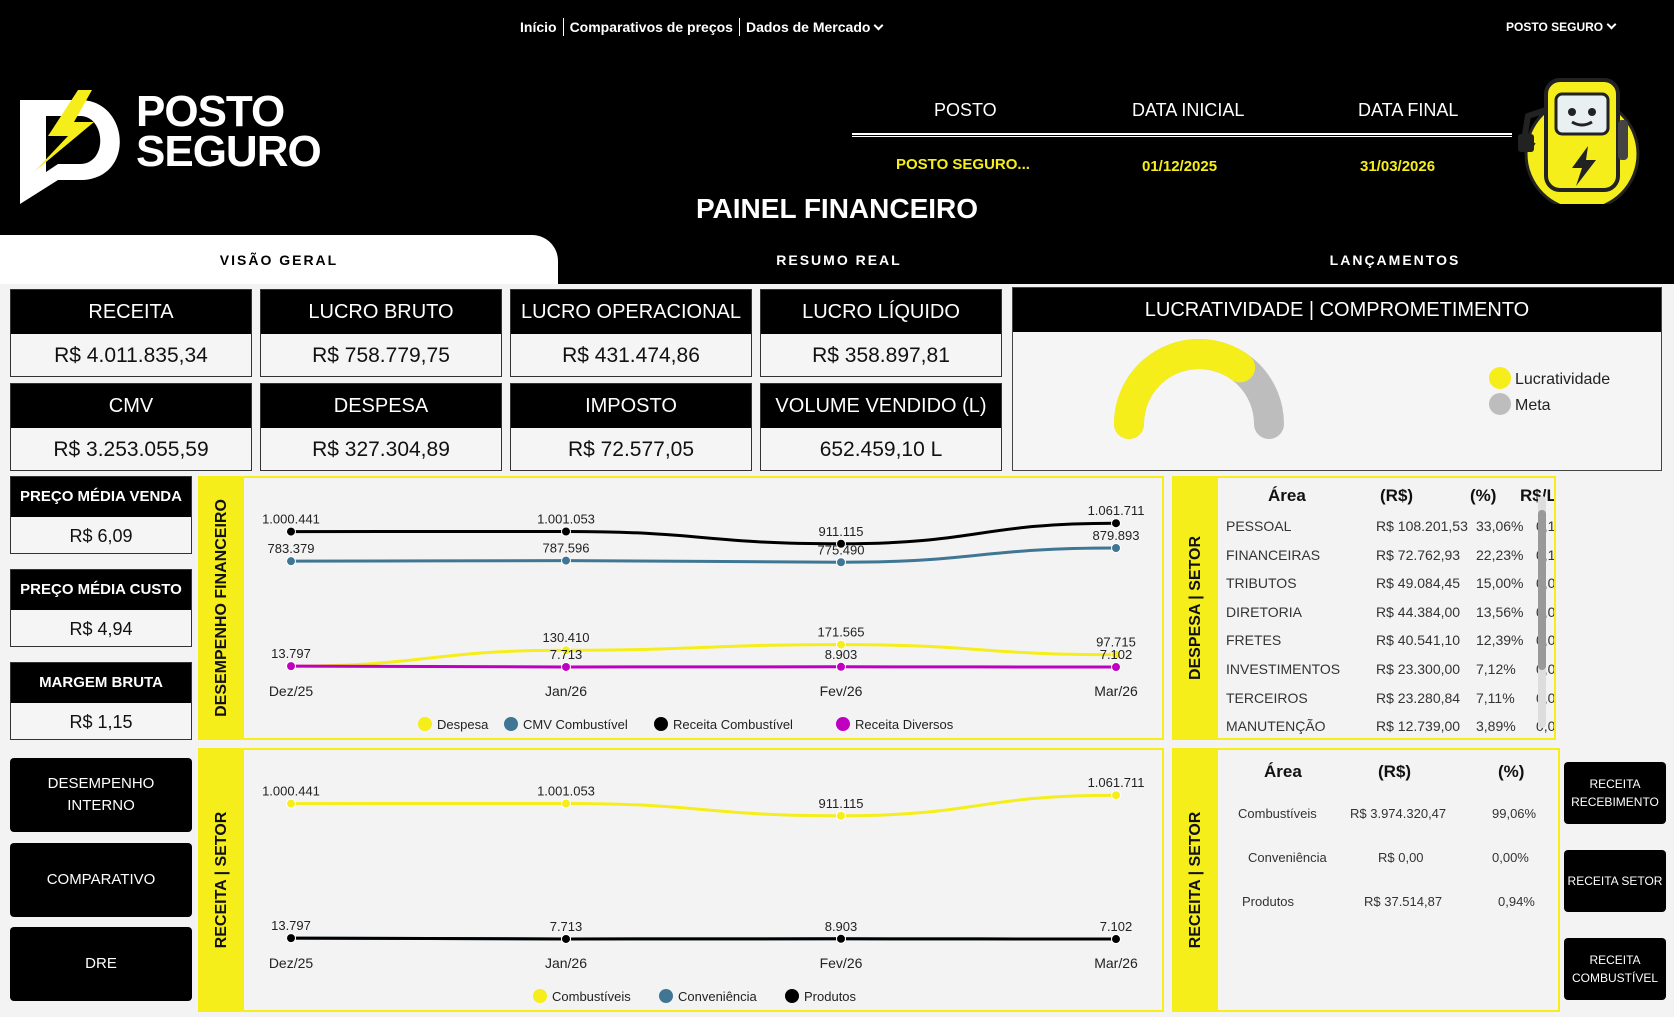 This screenshot has width=1674, height=1017. What do you see at coordinates (1395, 771) in the screenshot?
I see `table-header: (R$)` at bounding box center [1395, 771].